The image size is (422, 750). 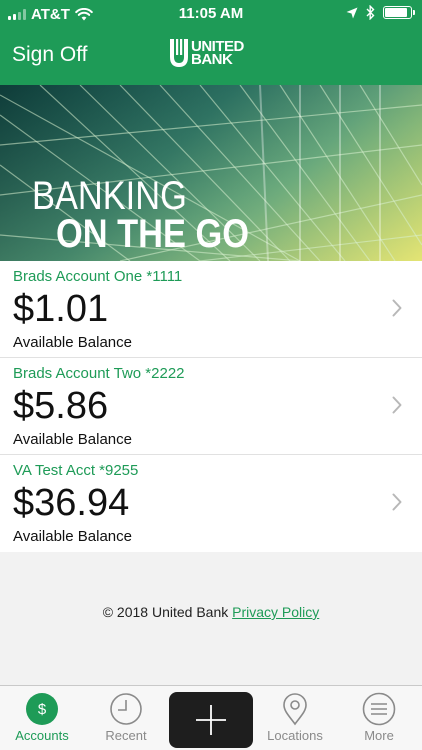 I want to click on tab-label: Locations, so click(x=295, y=735).